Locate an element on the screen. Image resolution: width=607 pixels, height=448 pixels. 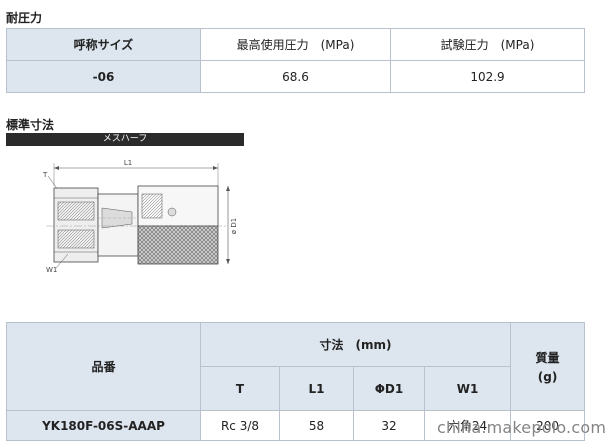
header-mass: 質量 (g) is located at coordinates (548, 366).